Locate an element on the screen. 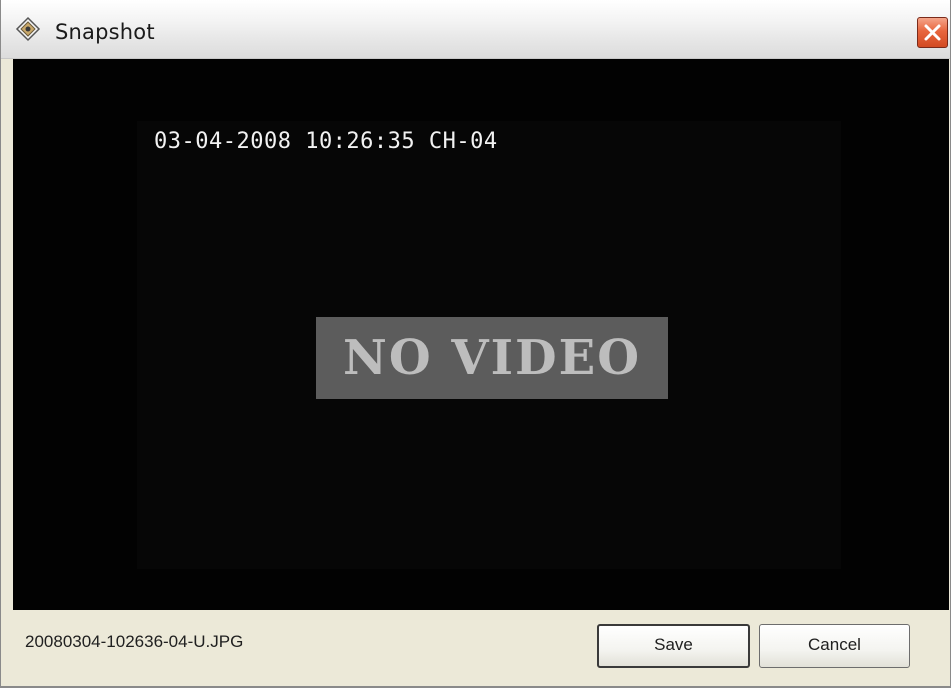  no-video-label: NO VIDEO is located at coordinates (492, 358).